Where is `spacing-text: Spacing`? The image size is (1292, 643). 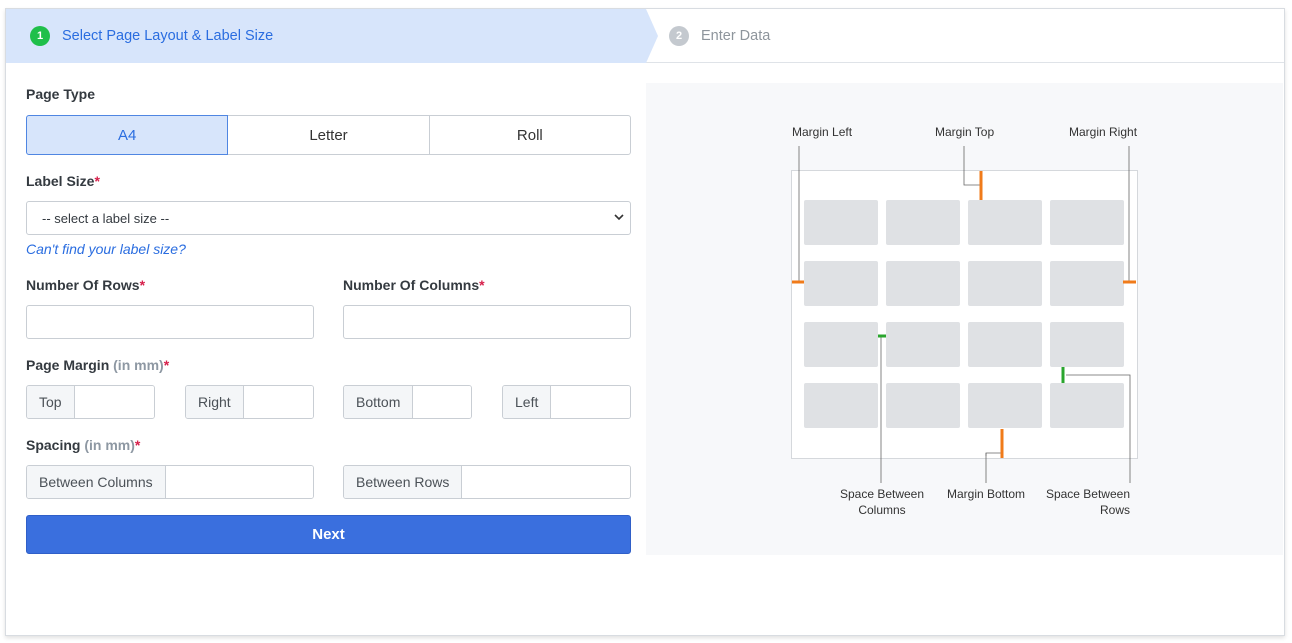 spacing-text: Spacing is located at coordinates (53, 445).